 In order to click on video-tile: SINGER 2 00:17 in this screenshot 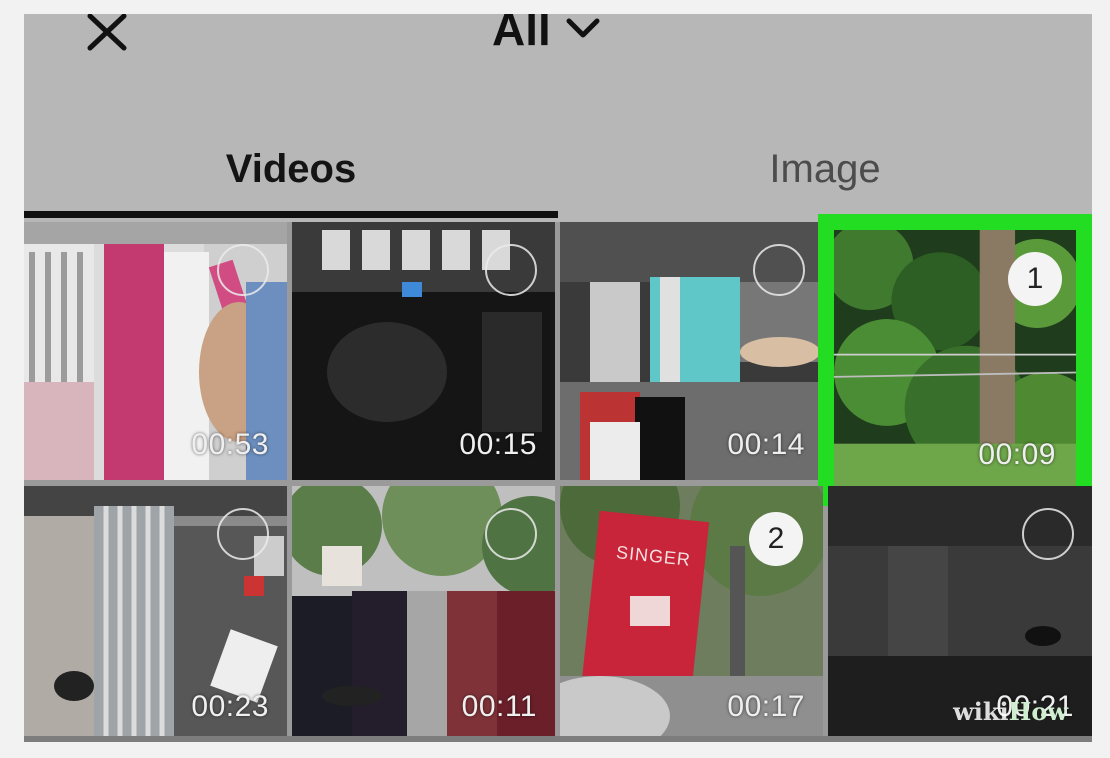, I will do `click(691, 614)`.